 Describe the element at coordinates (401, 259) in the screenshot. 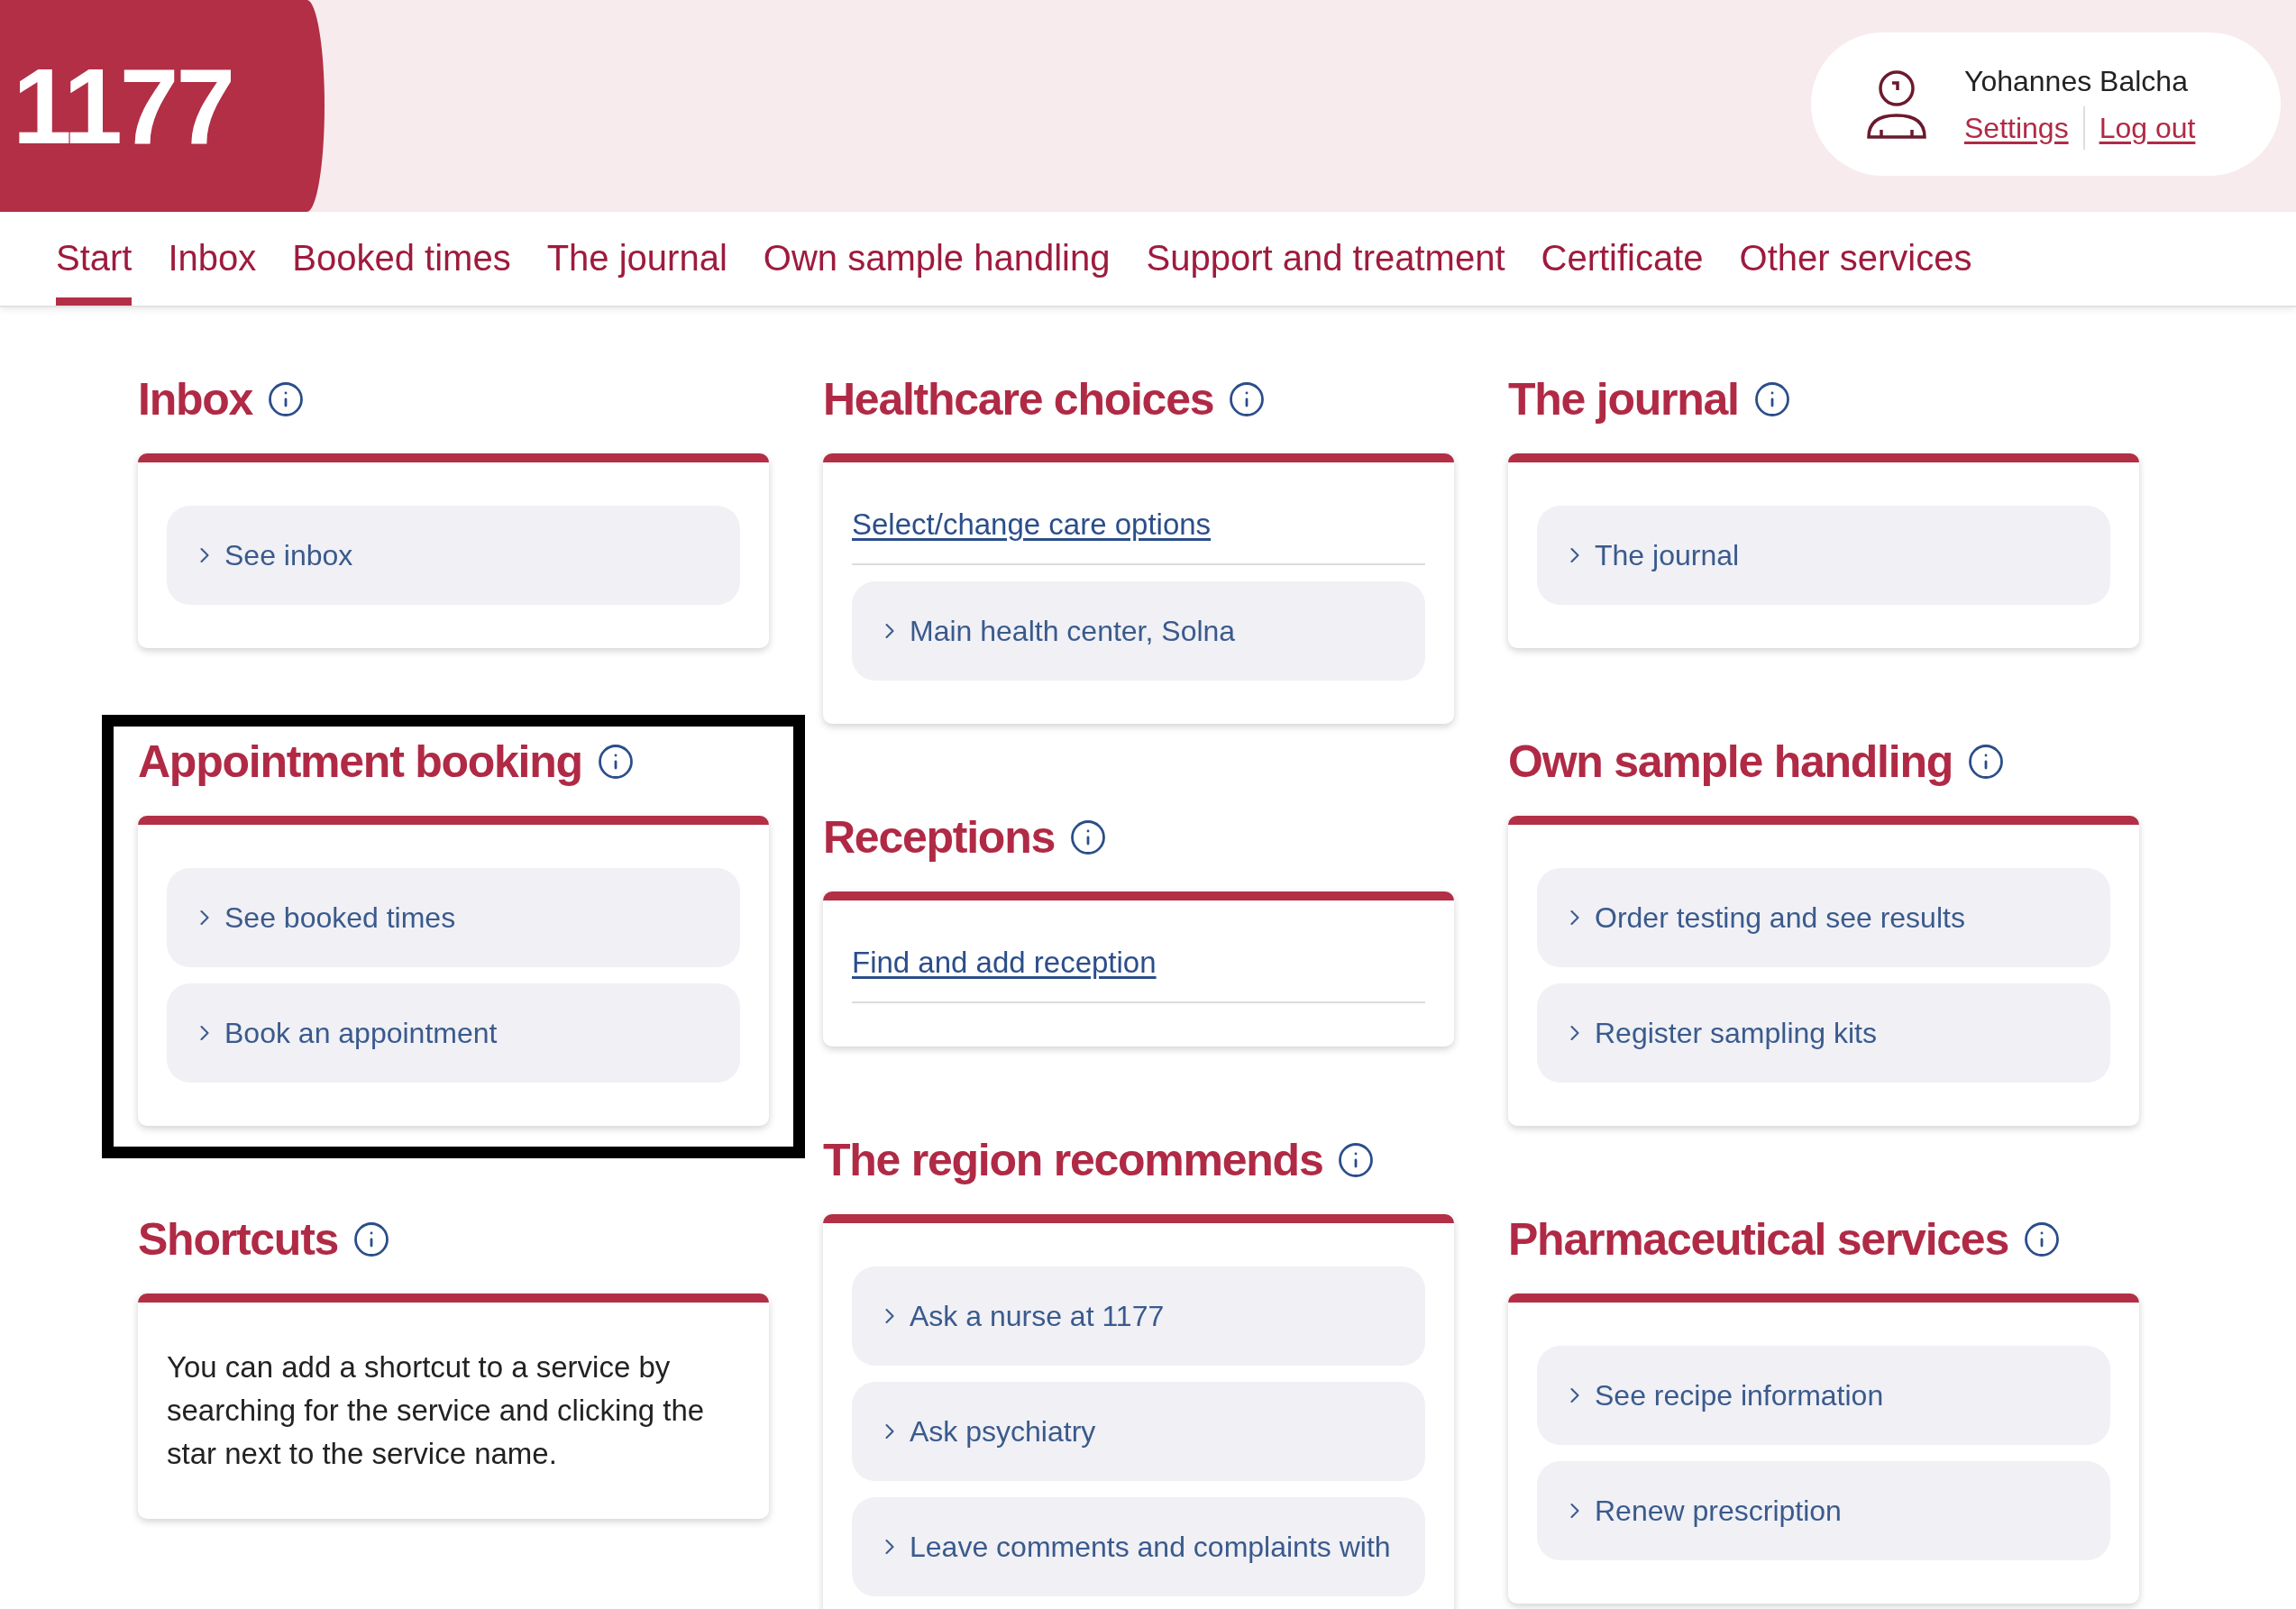

I see `nav-tab: Booked times` at that location.